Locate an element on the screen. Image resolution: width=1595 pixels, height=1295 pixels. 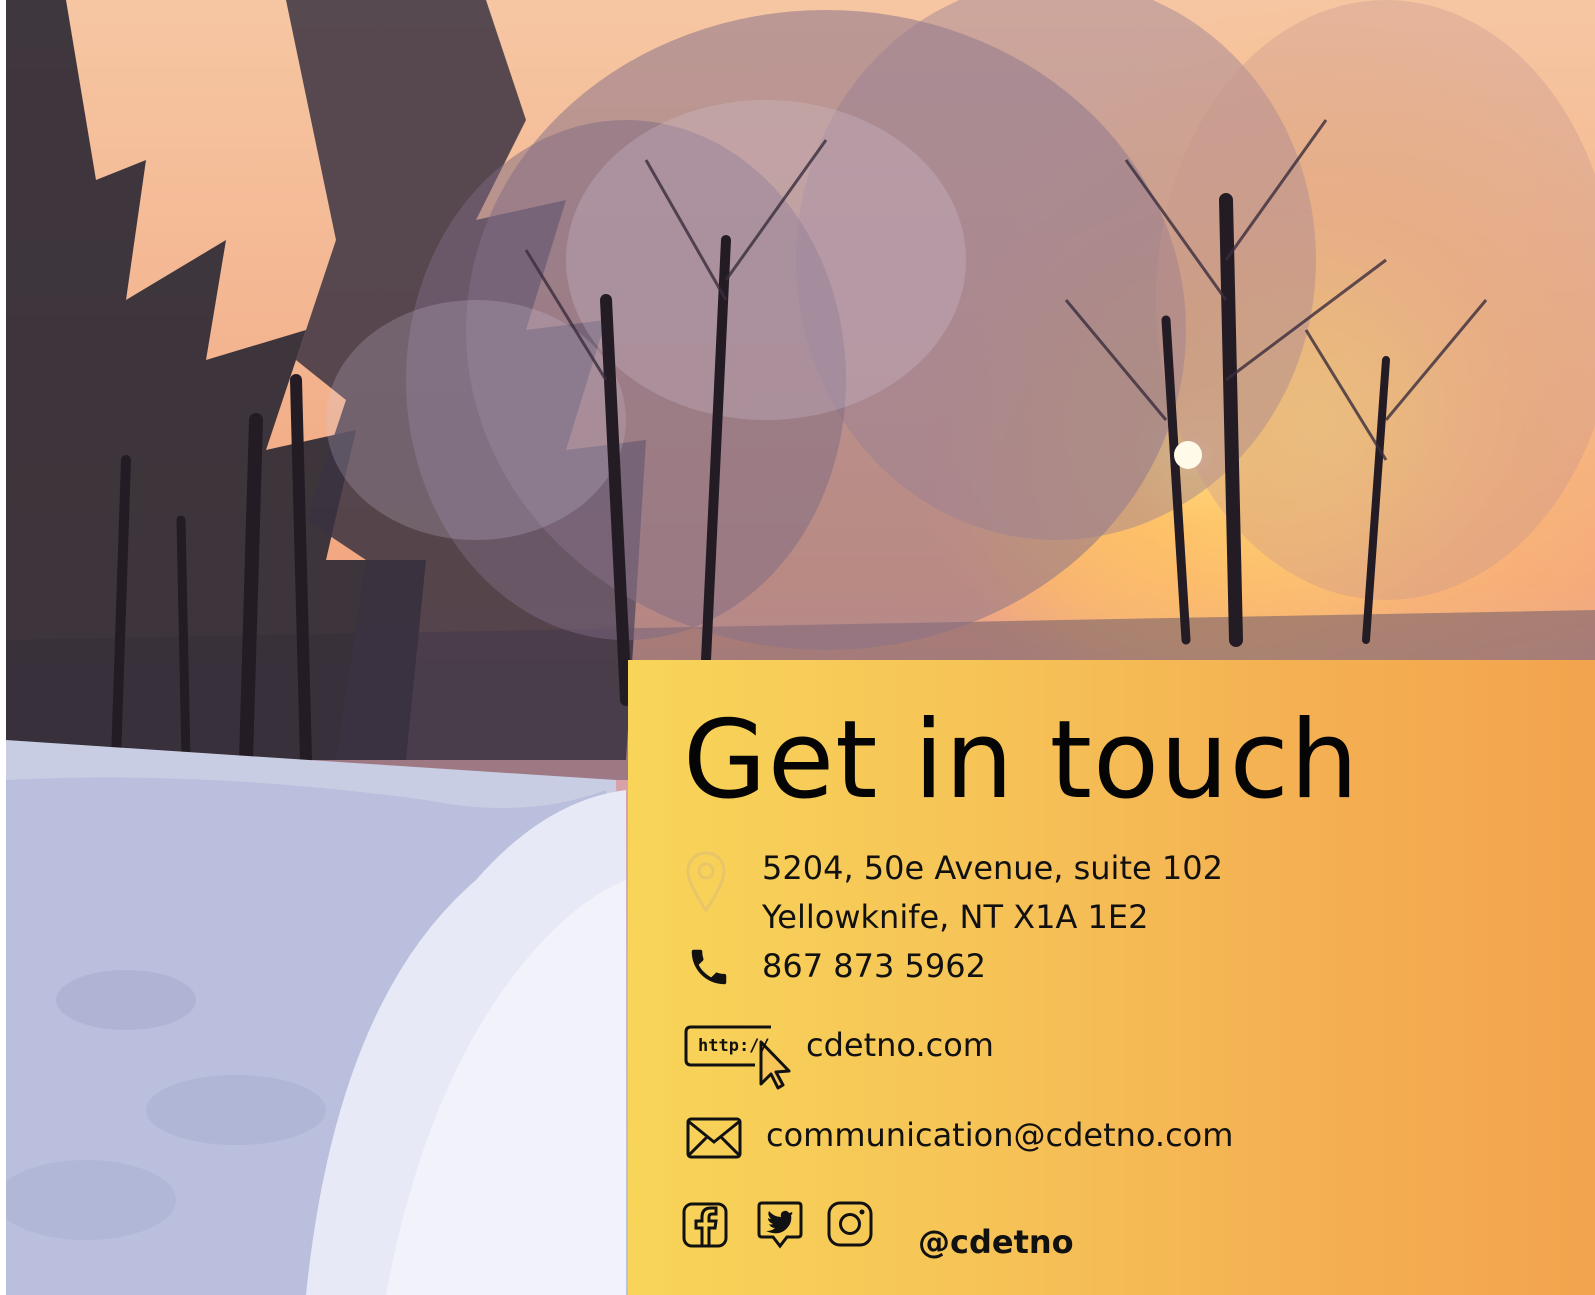
instagram-icon is located at coordinates (850, 1224).